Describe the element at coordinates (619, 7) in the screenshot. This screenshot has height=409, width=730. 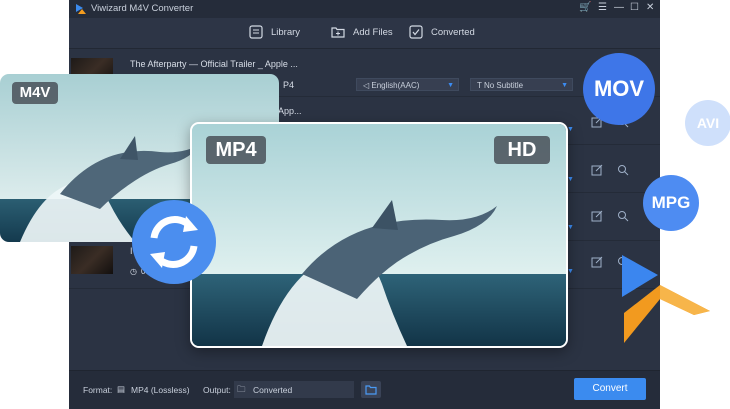
I see `minimize-icon: —` at that location.